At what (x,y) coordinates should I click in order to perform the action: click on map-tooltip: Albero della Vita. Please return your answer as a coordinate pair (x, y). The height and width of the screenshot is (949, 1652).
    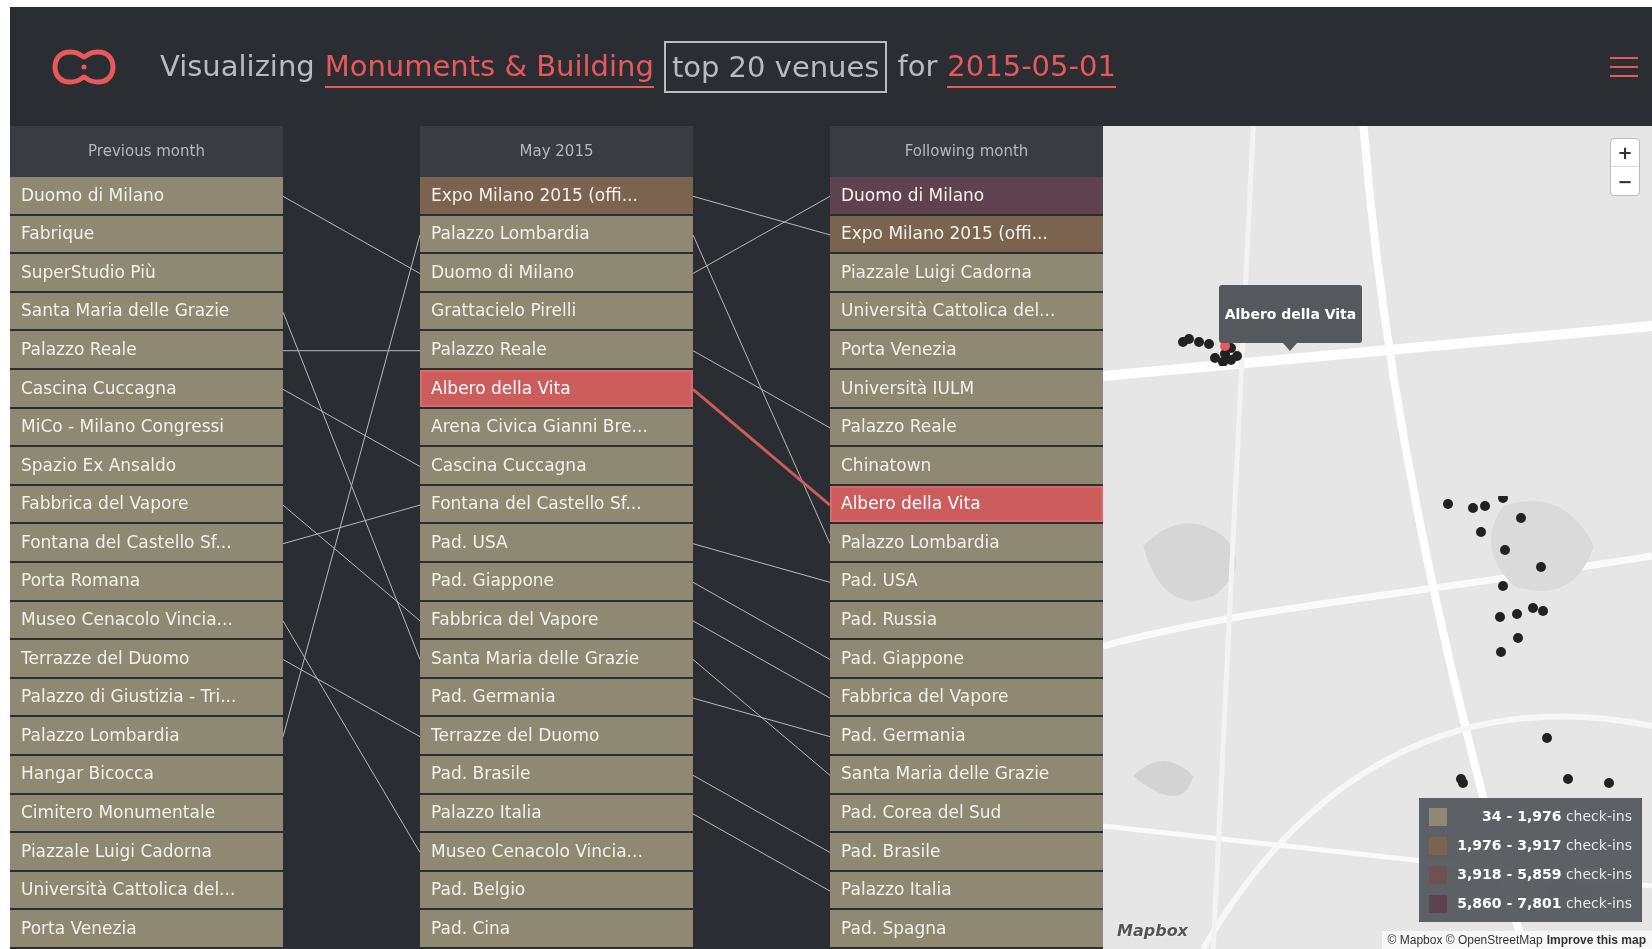
    Looking at the image, I should click on (1290, 314).